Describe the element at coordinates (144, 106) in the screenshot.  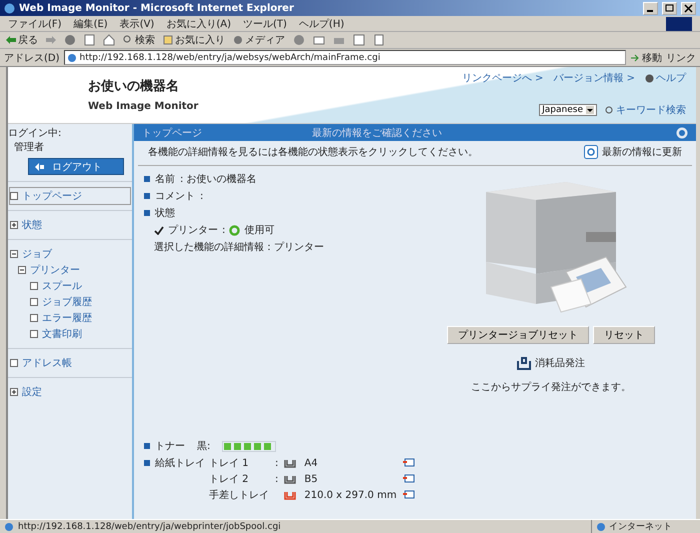
I see `product-name: Web Image Monitor` at that location.